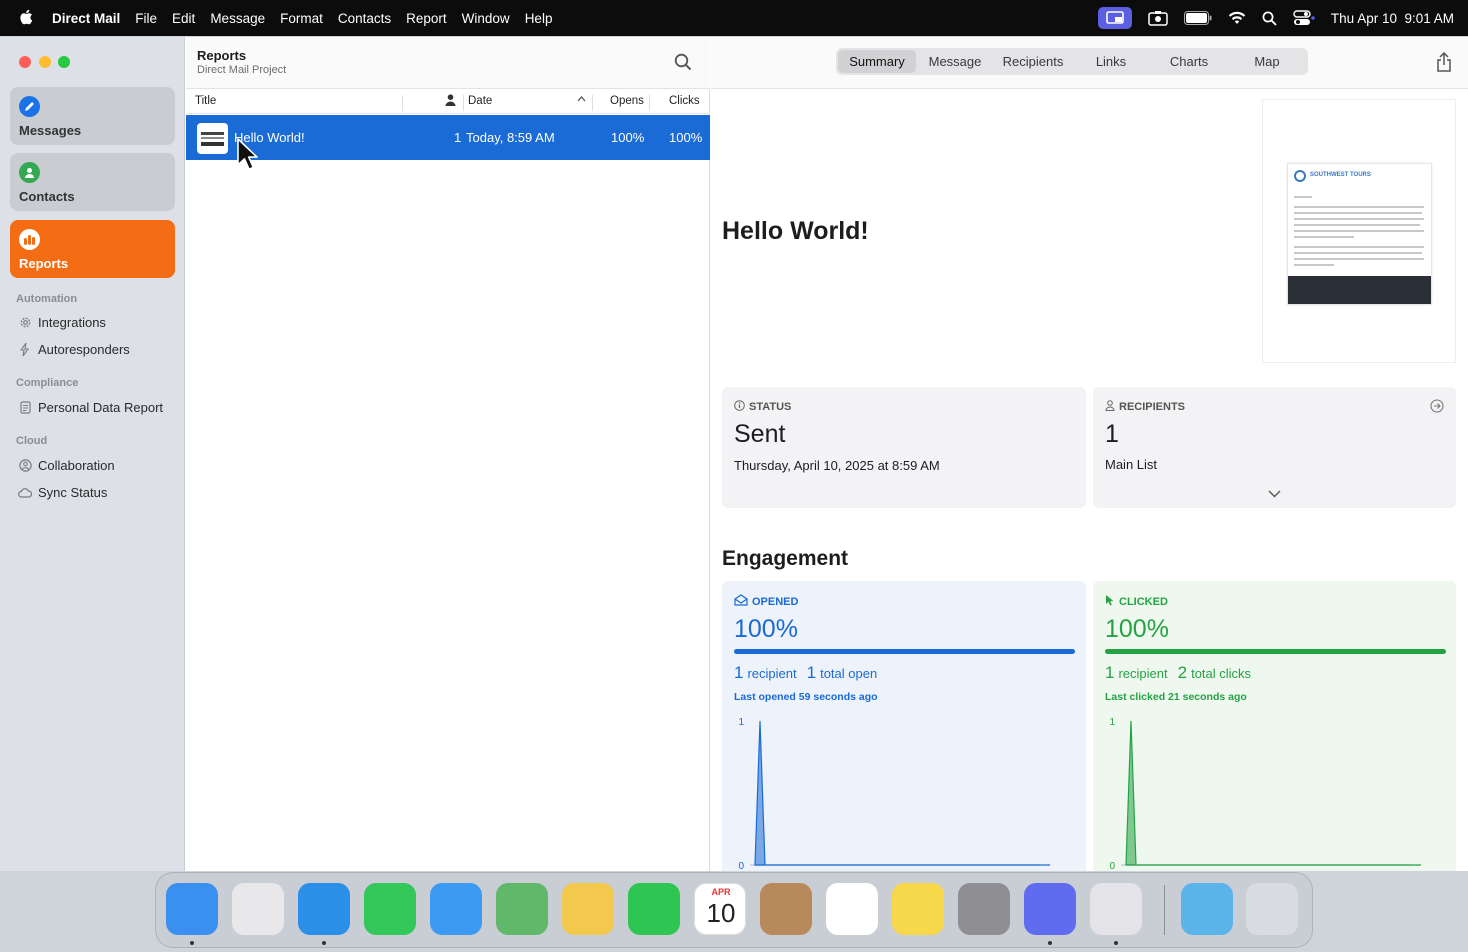  Describe the element at coordinates (786, 909) in the screenshot. I see `contacts-icon` at that location.